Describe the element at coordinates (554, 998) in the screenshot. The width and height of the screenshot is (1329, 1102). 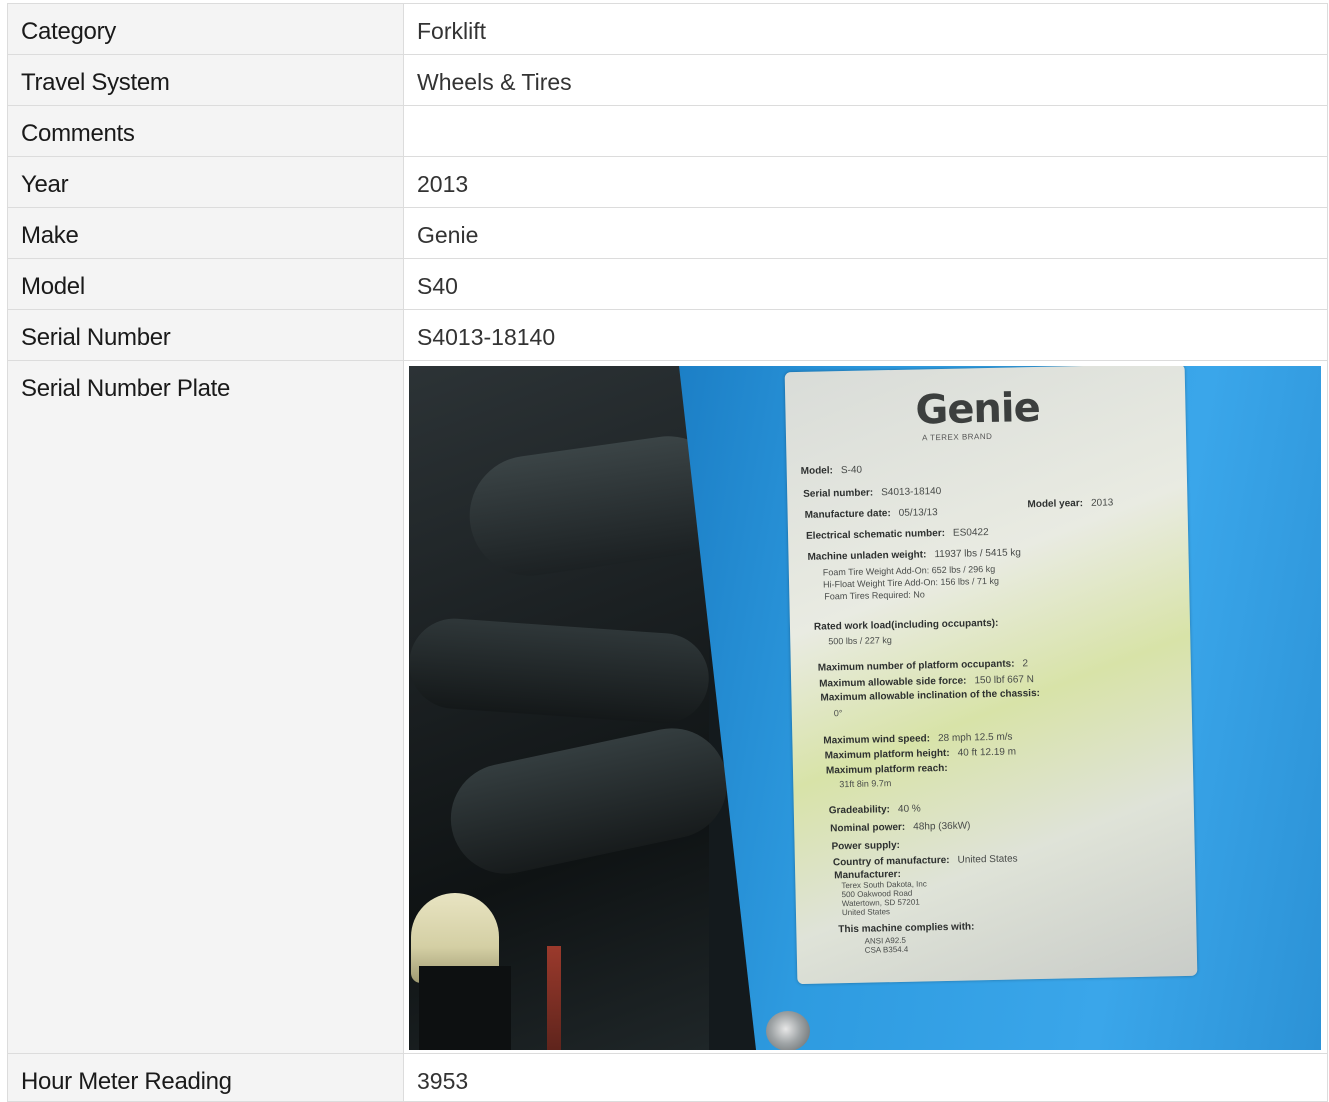
I see `red-wire` at that location.